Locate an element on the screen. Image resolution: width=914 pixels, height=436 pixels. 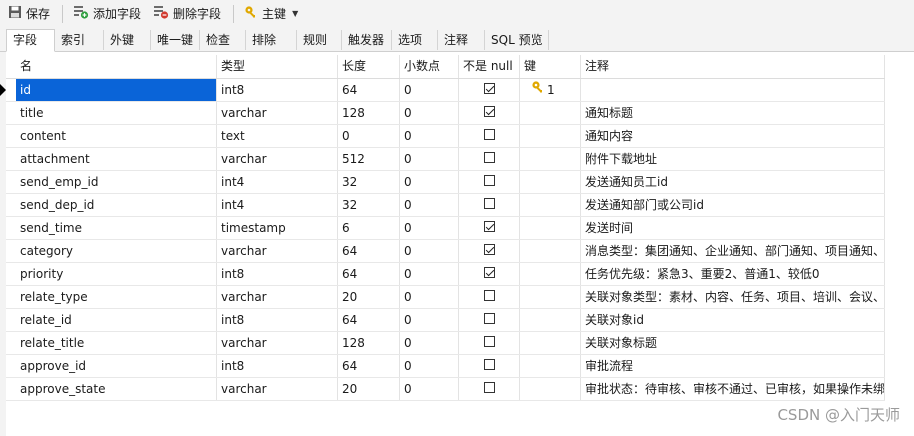
col-name-cell: send_emp_id is located at coordinates (116, 182).